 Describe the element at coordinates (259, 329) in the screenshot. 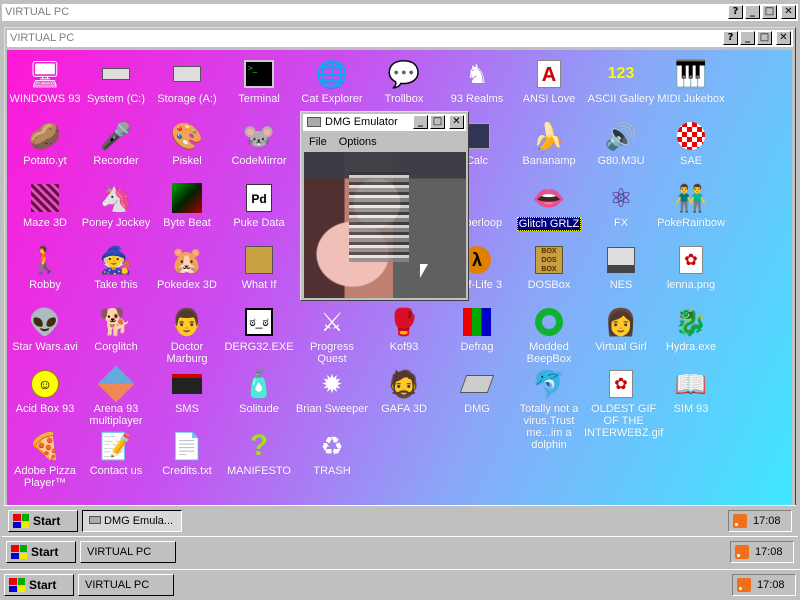

I see `desktop-icon: ಠ_ಠ DERG32.EXE` at that location.